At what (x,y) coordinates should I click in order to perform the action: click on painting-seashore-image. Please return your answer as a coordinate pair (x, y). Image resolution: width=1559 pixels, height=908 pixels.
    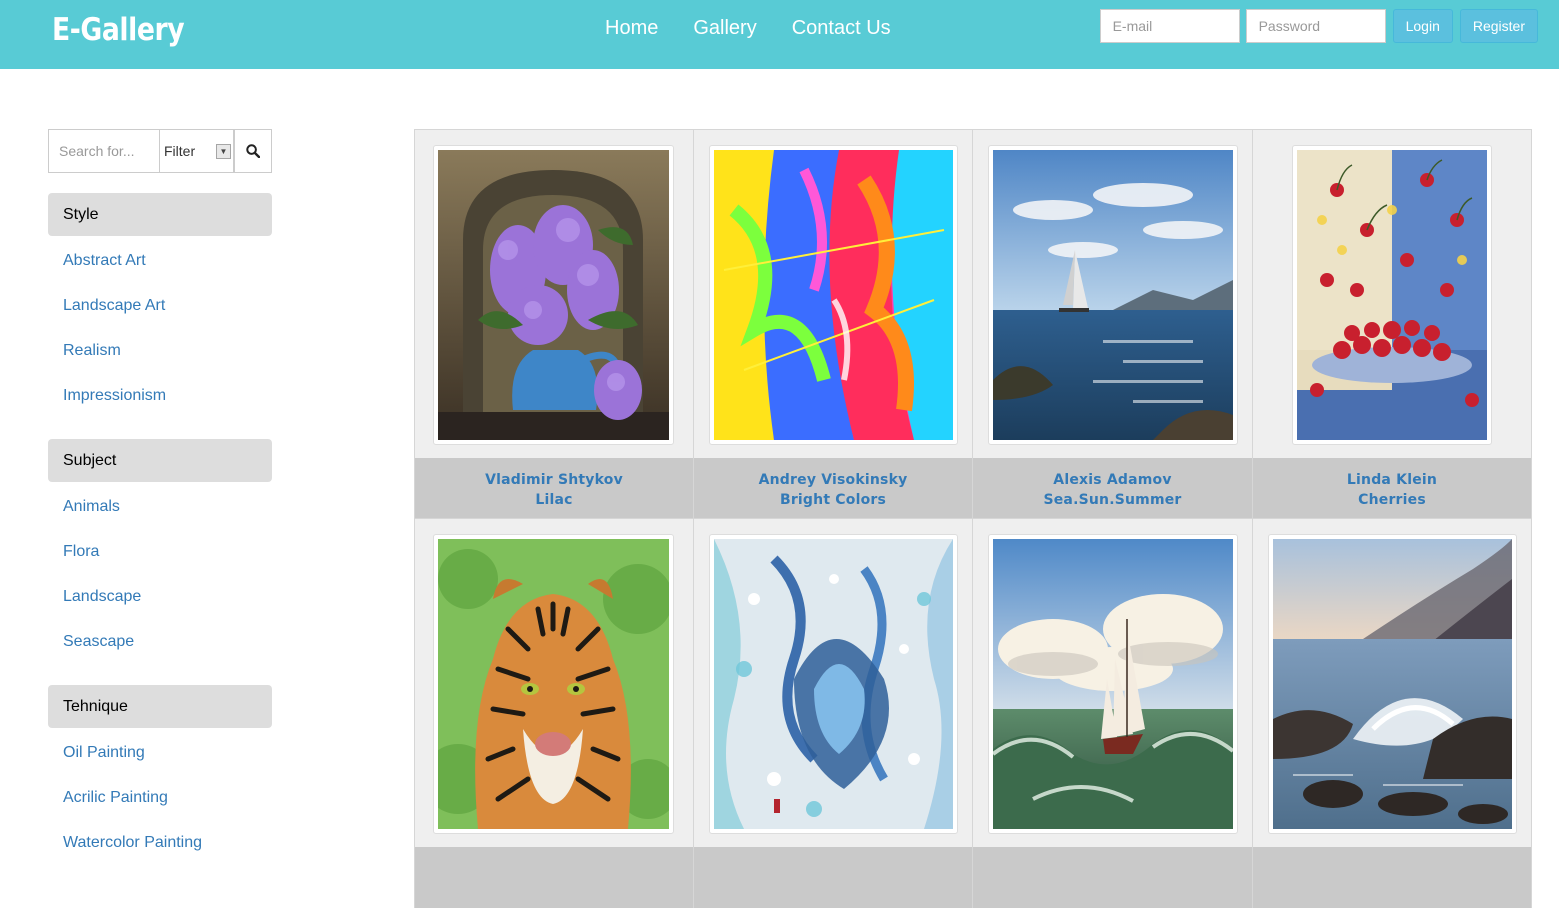
    Looking at the image, I should click on (1392, 684).